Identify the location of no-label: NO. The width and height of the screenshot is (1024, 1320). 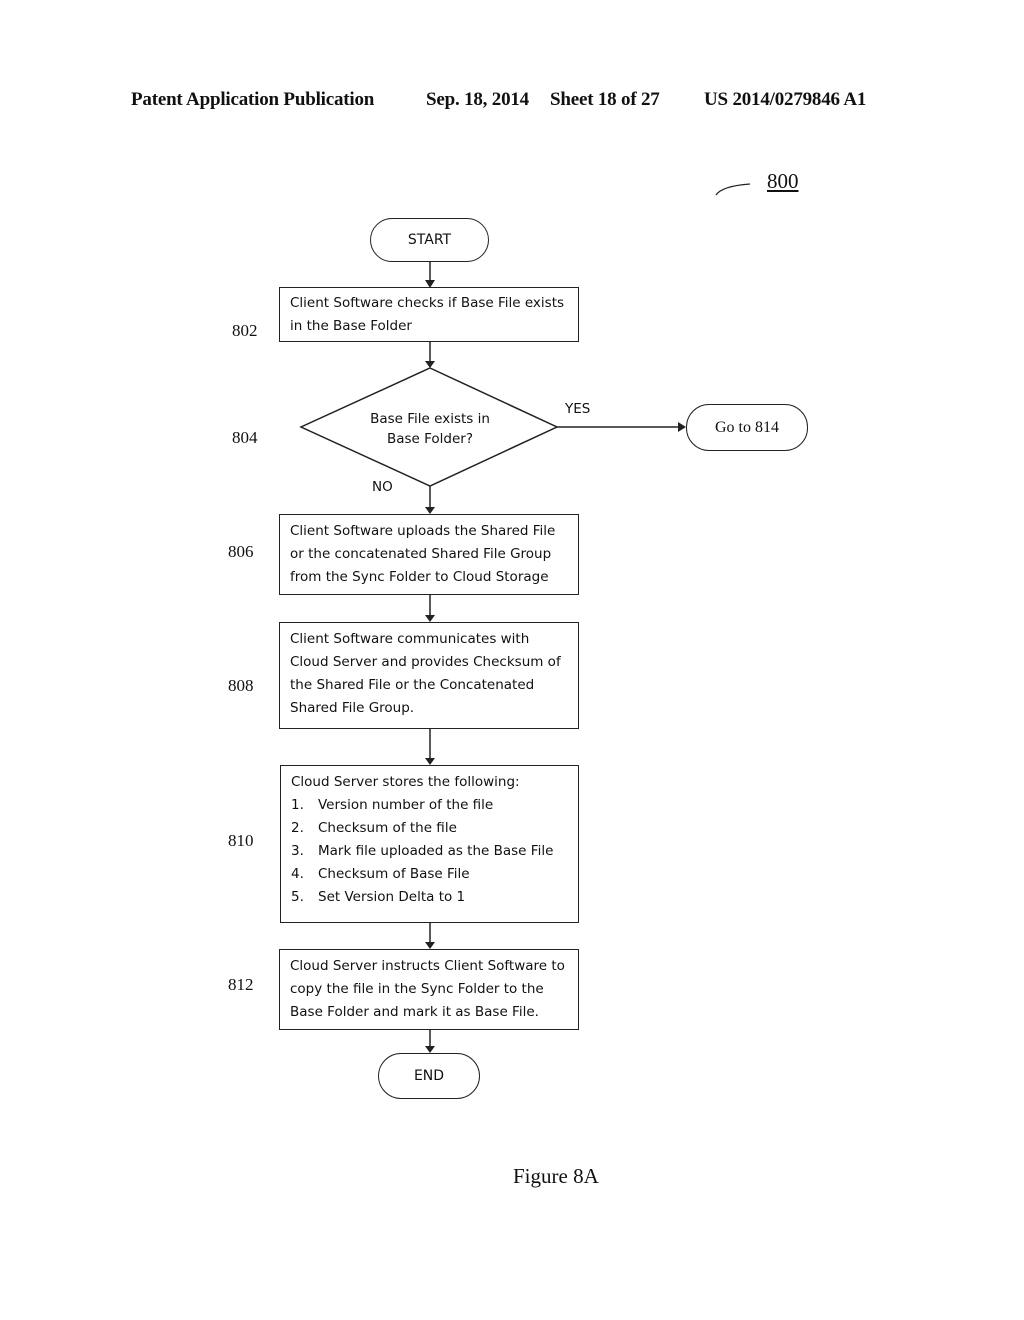
(382, 487).